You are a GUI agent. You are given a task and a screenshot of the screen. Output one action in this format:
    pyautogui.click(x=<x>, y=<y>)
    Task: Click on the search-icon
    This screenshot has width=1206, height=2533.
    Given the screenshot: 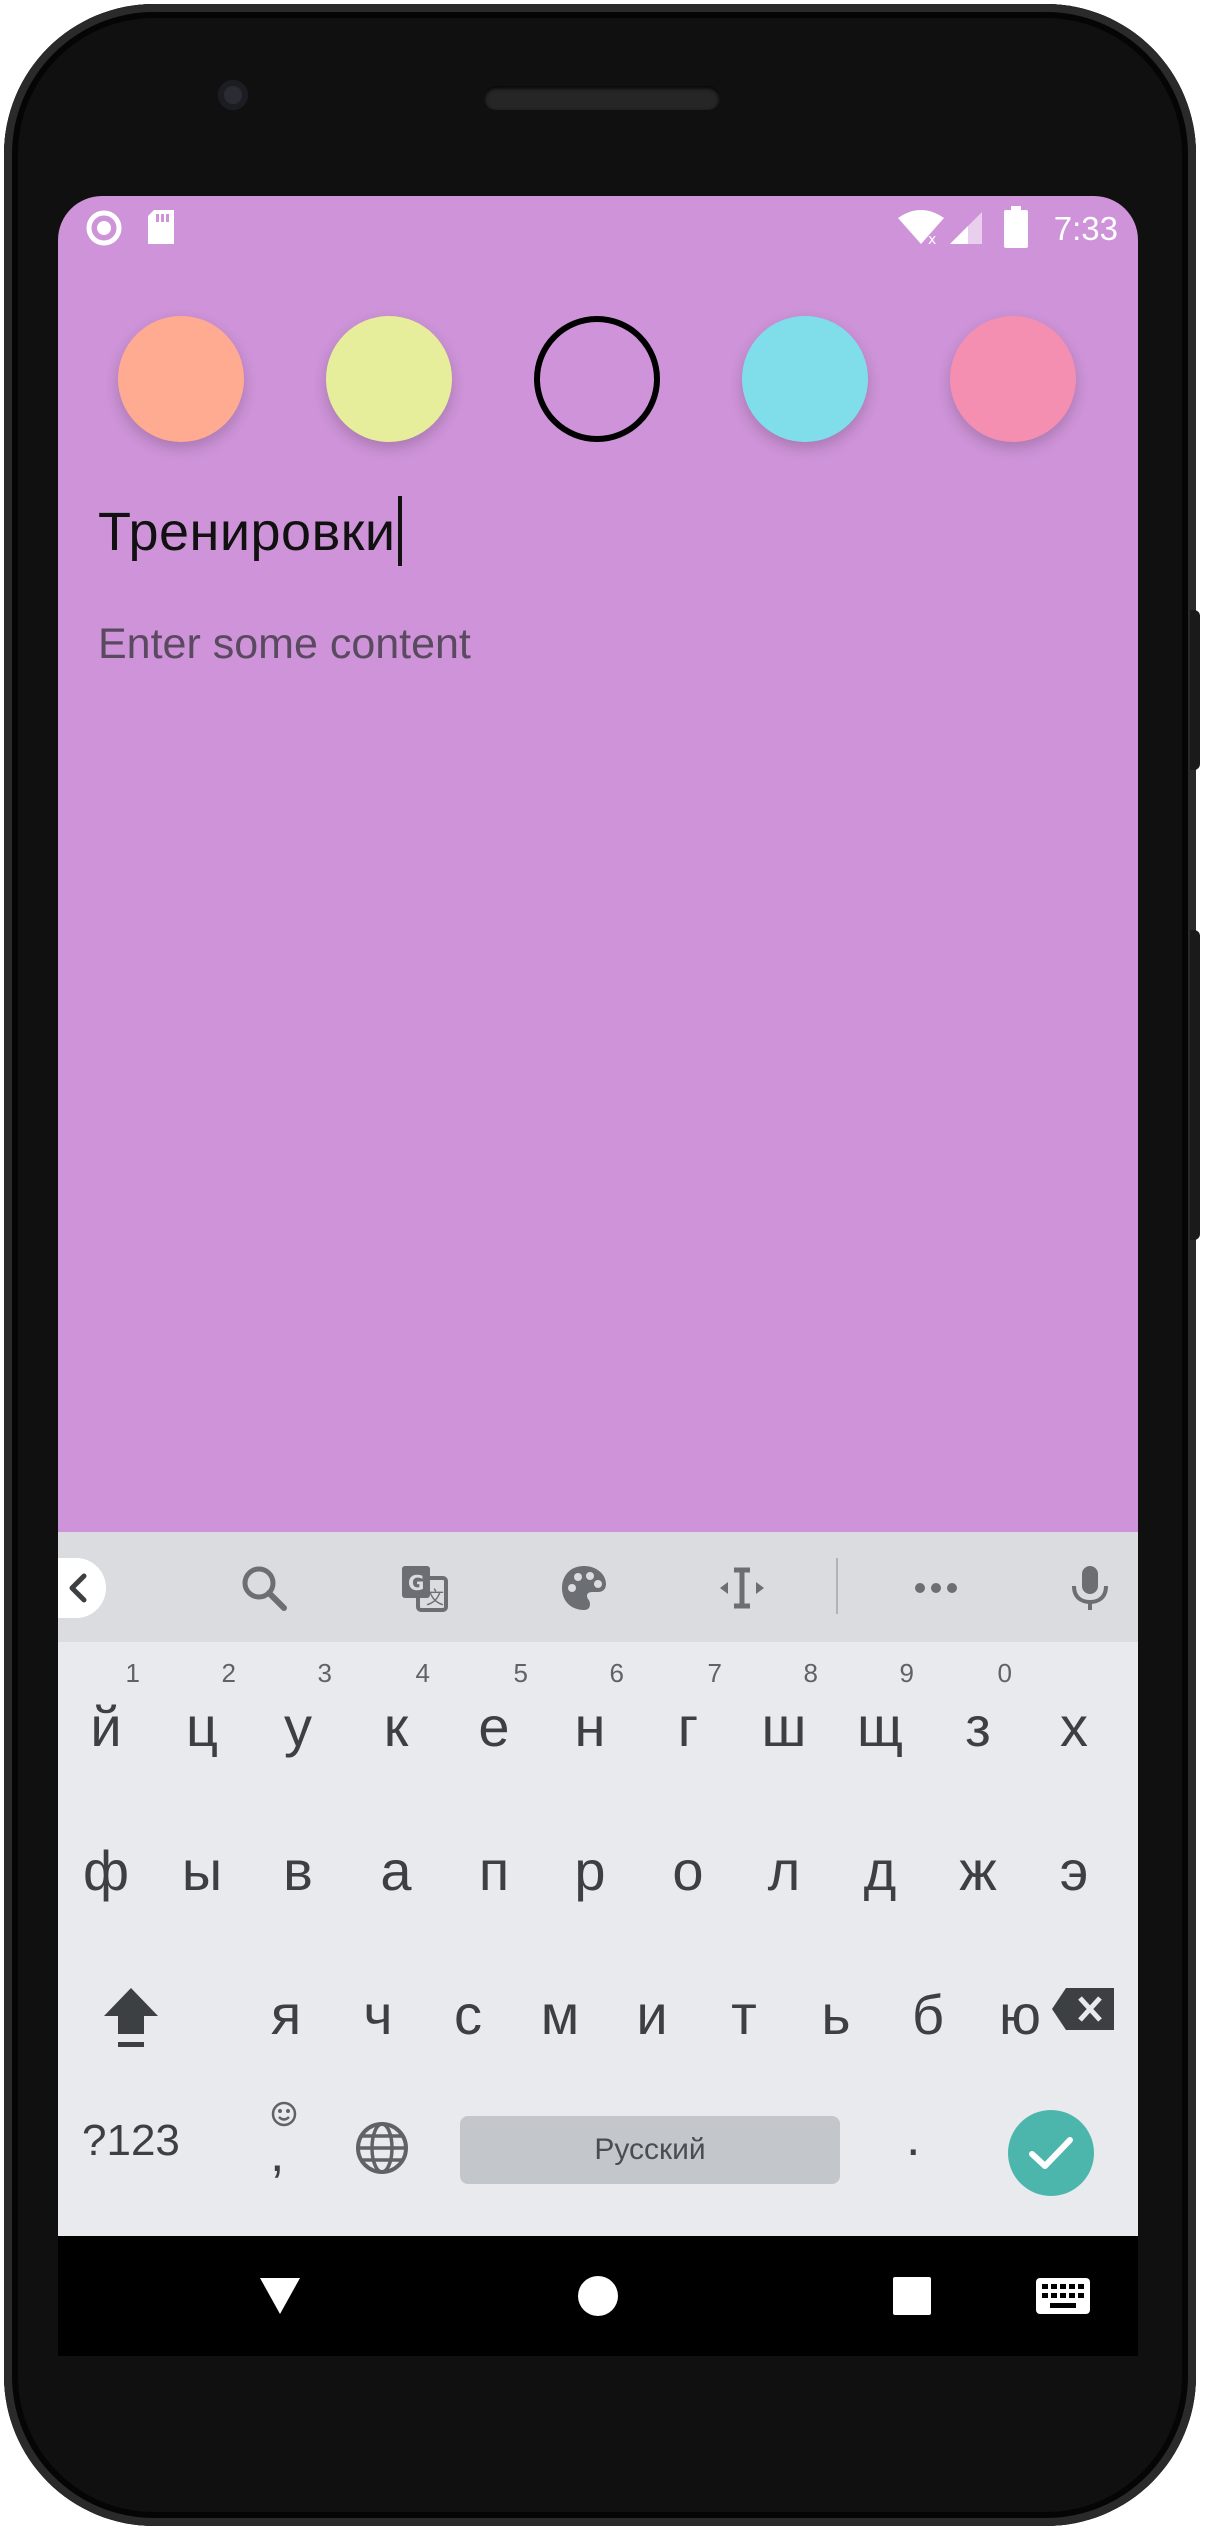 What is the action you would take?
    pyautogui.click(x=264, y=1588)
    